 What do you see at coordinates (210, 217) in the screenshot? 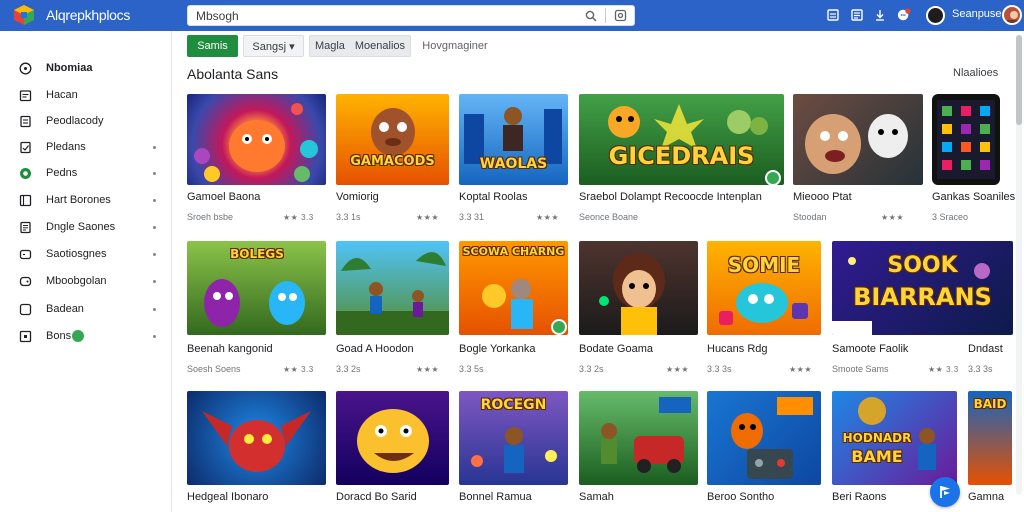
I see `card-subtitle: Sroeh bsbe` at bounding box center [210, 217].